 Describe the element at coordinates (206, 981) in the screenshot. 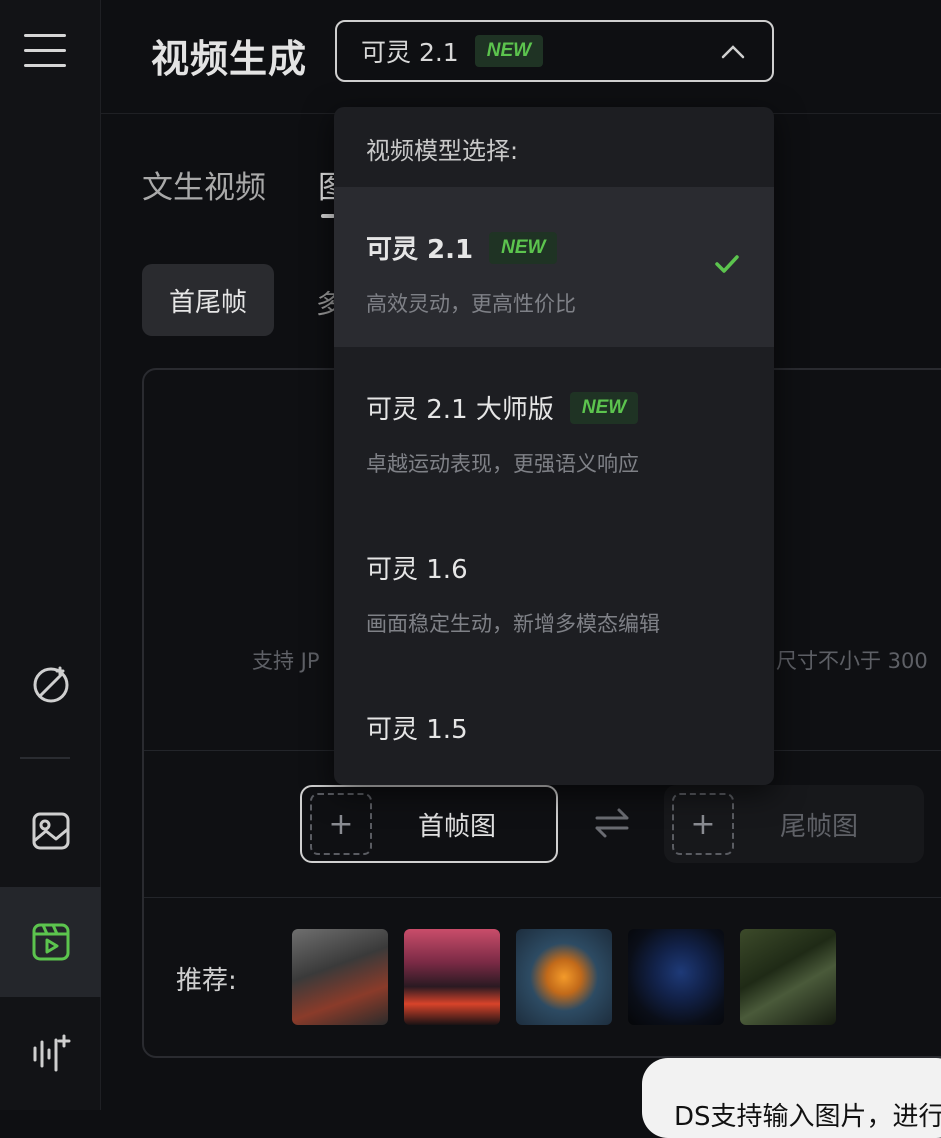

I see `recommend-label: 推荐:` at that location.